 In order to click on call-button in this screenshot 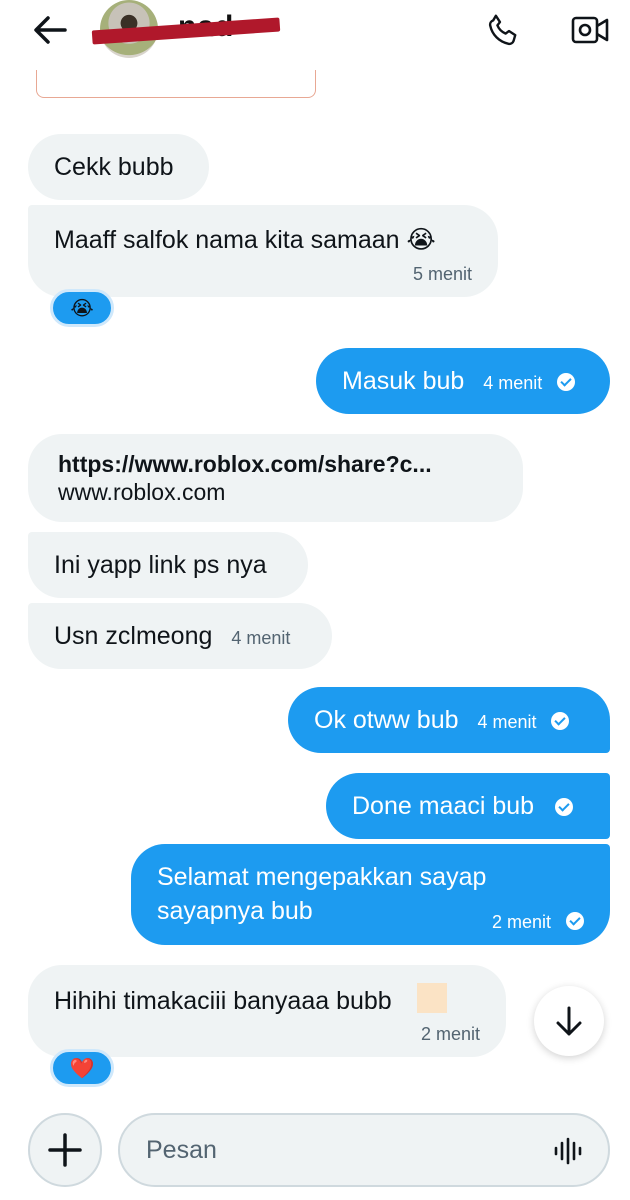, I will do `click(504, 30)`.